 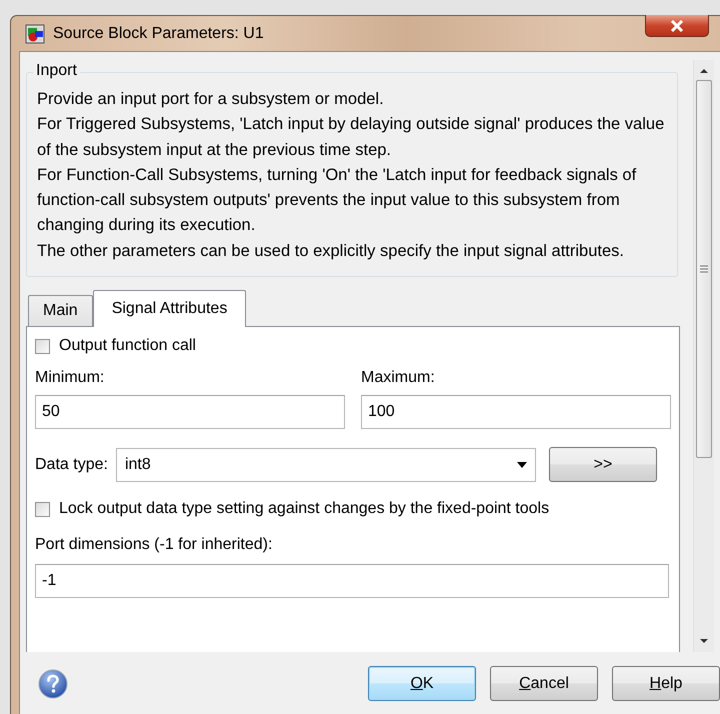 What do you see at coordinates (190, 412) in the screenshot?
I see `minimum-field: 50` at bounding box center [190, 412].